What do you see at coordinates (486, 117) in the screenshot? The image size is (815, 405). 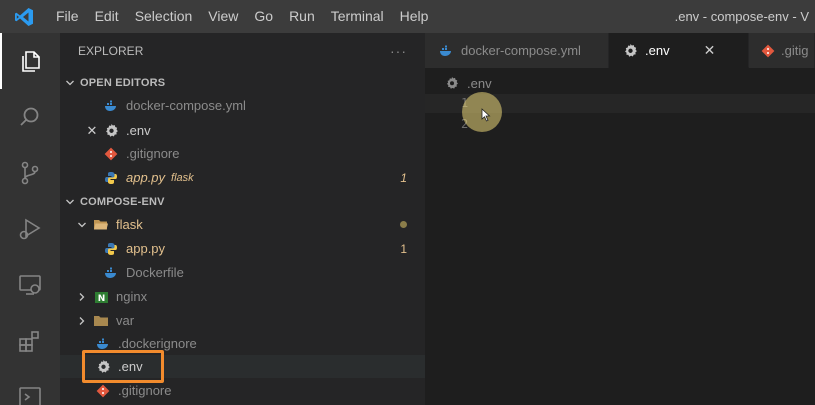 I see `mouse-pointer-icon` at bounding box center [486, 117].